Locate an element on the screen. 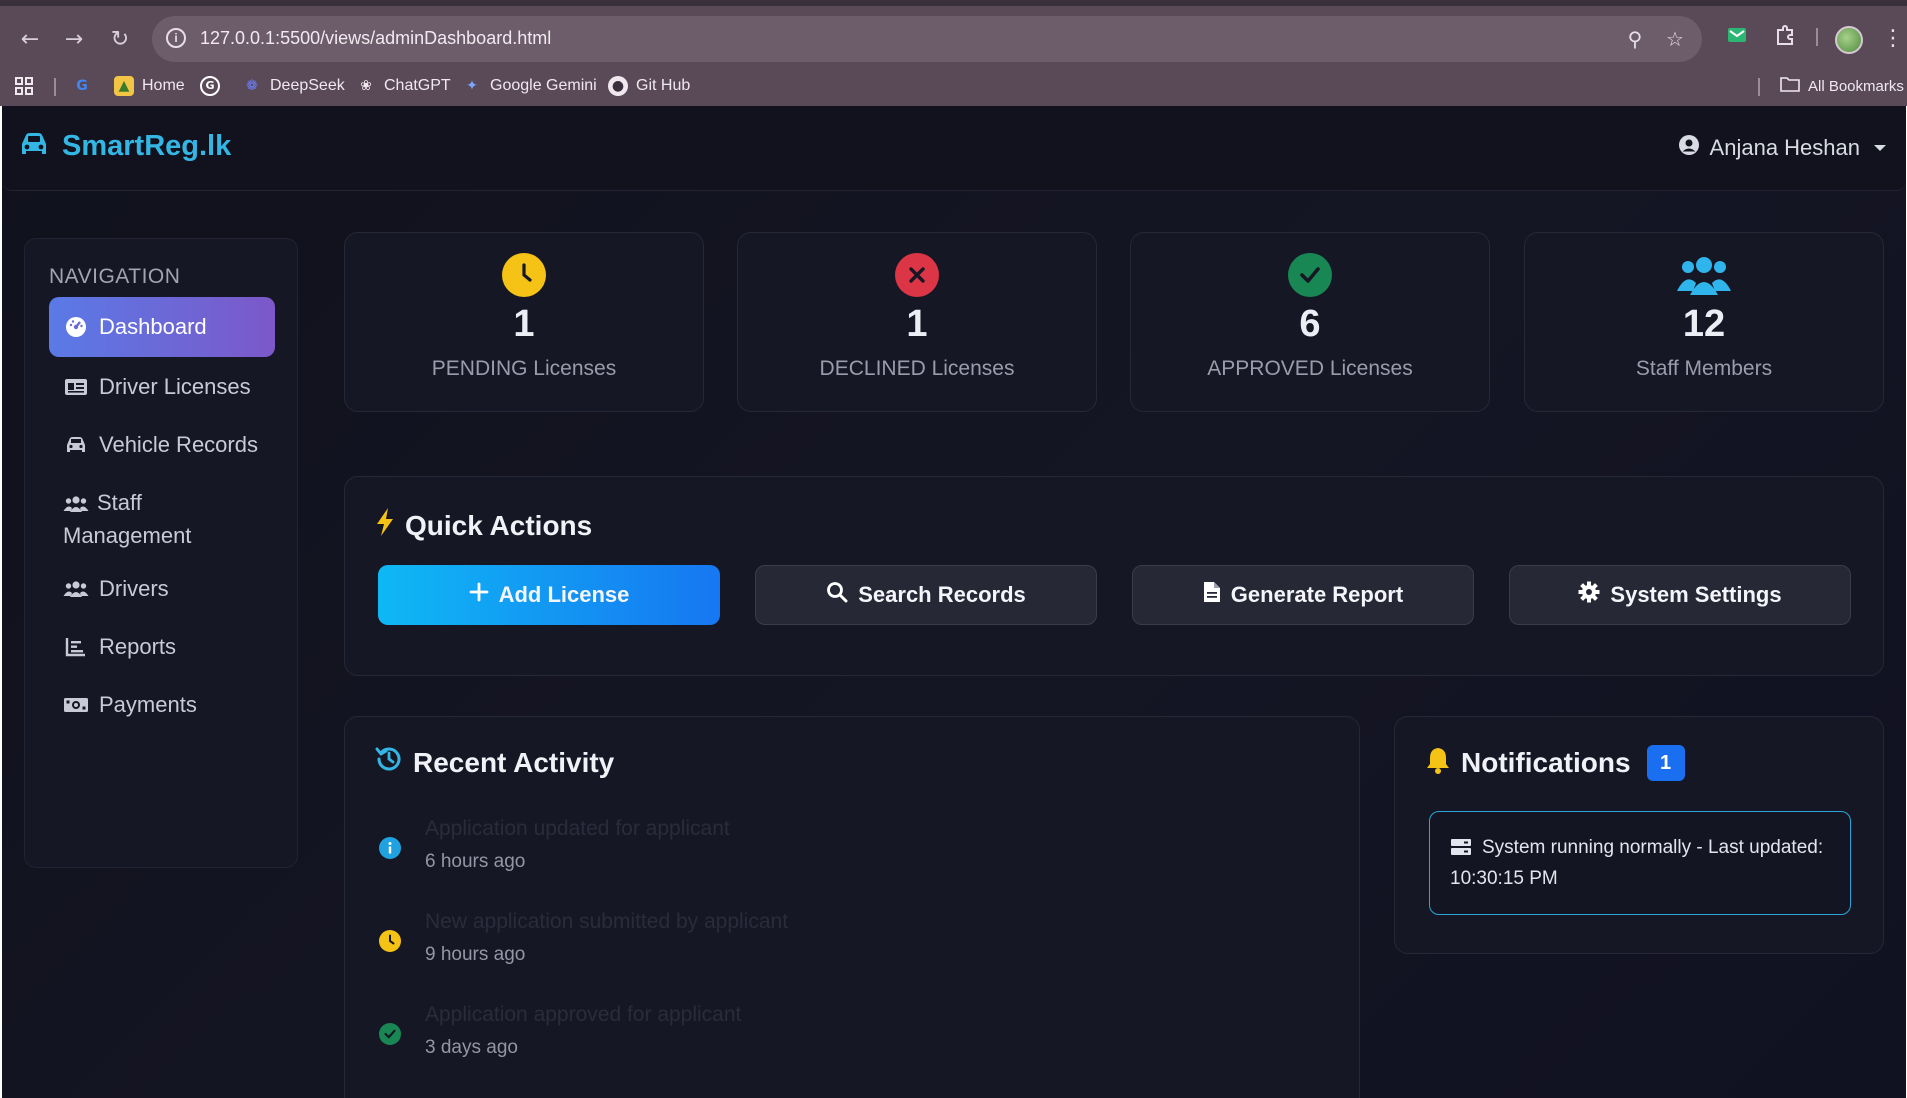 This screenshot has width=1907, height=1098. all-bookmarks-label: All Bookmarks is located at coordinates (1856, 86).